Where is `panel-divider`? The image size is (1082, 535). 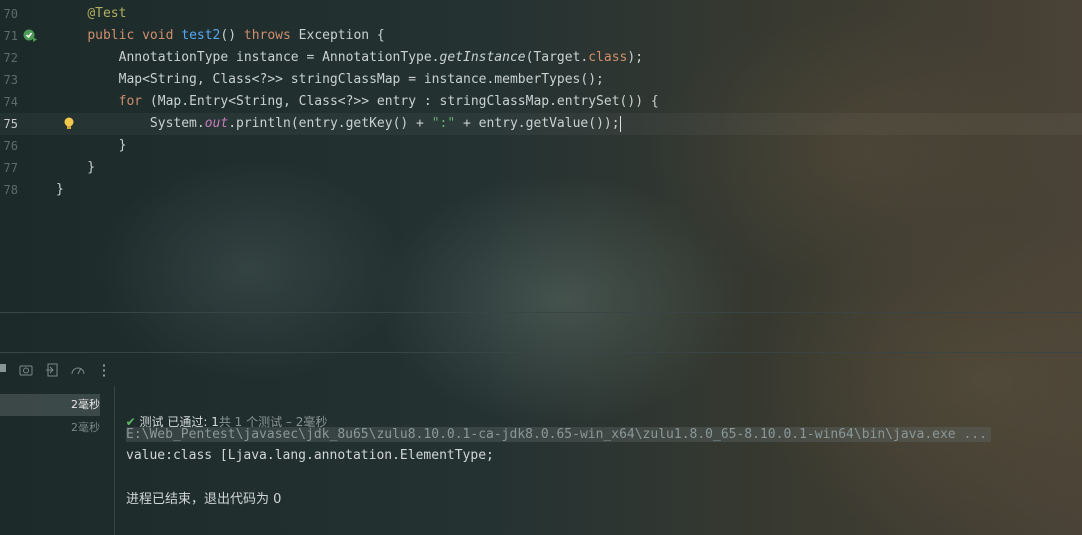
panel-divider is located at coordinates (541, 312).